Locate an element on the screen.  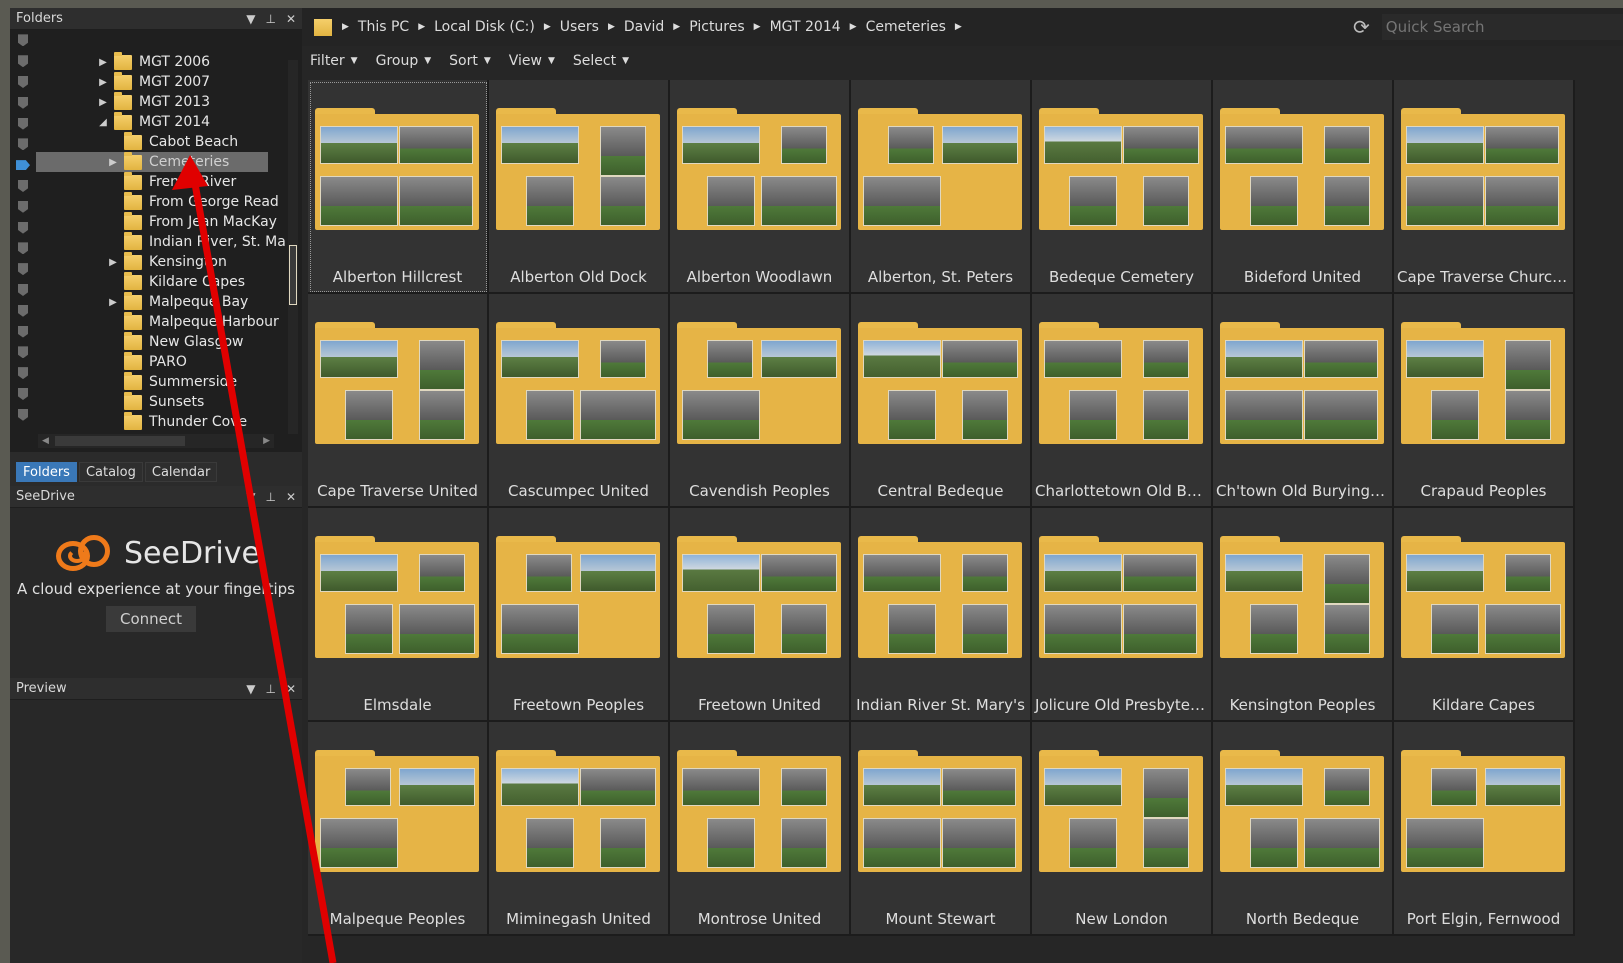
tree-item-new-glasgow: New Glasgow is located at coordinates (176, 341).